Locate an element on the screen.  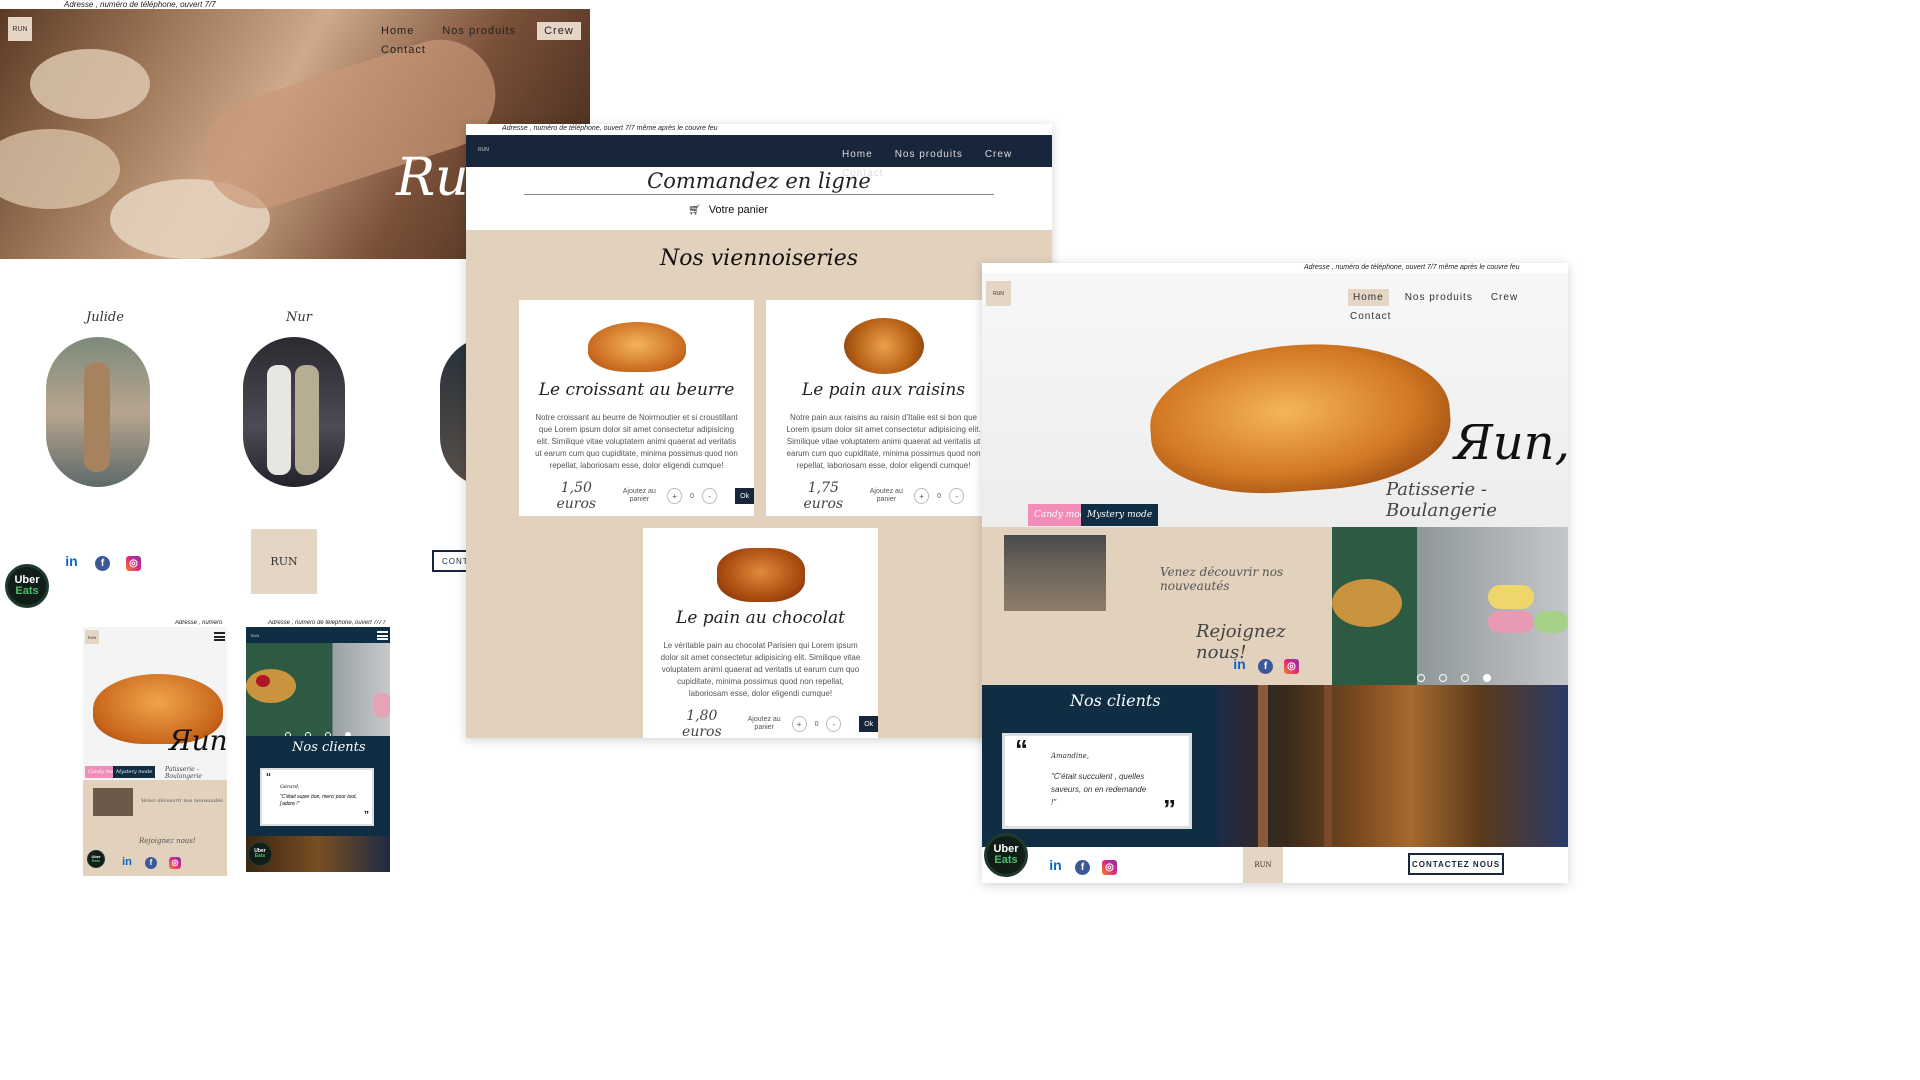
mobile-brand: Яun, is located at coordinates (198, 740).